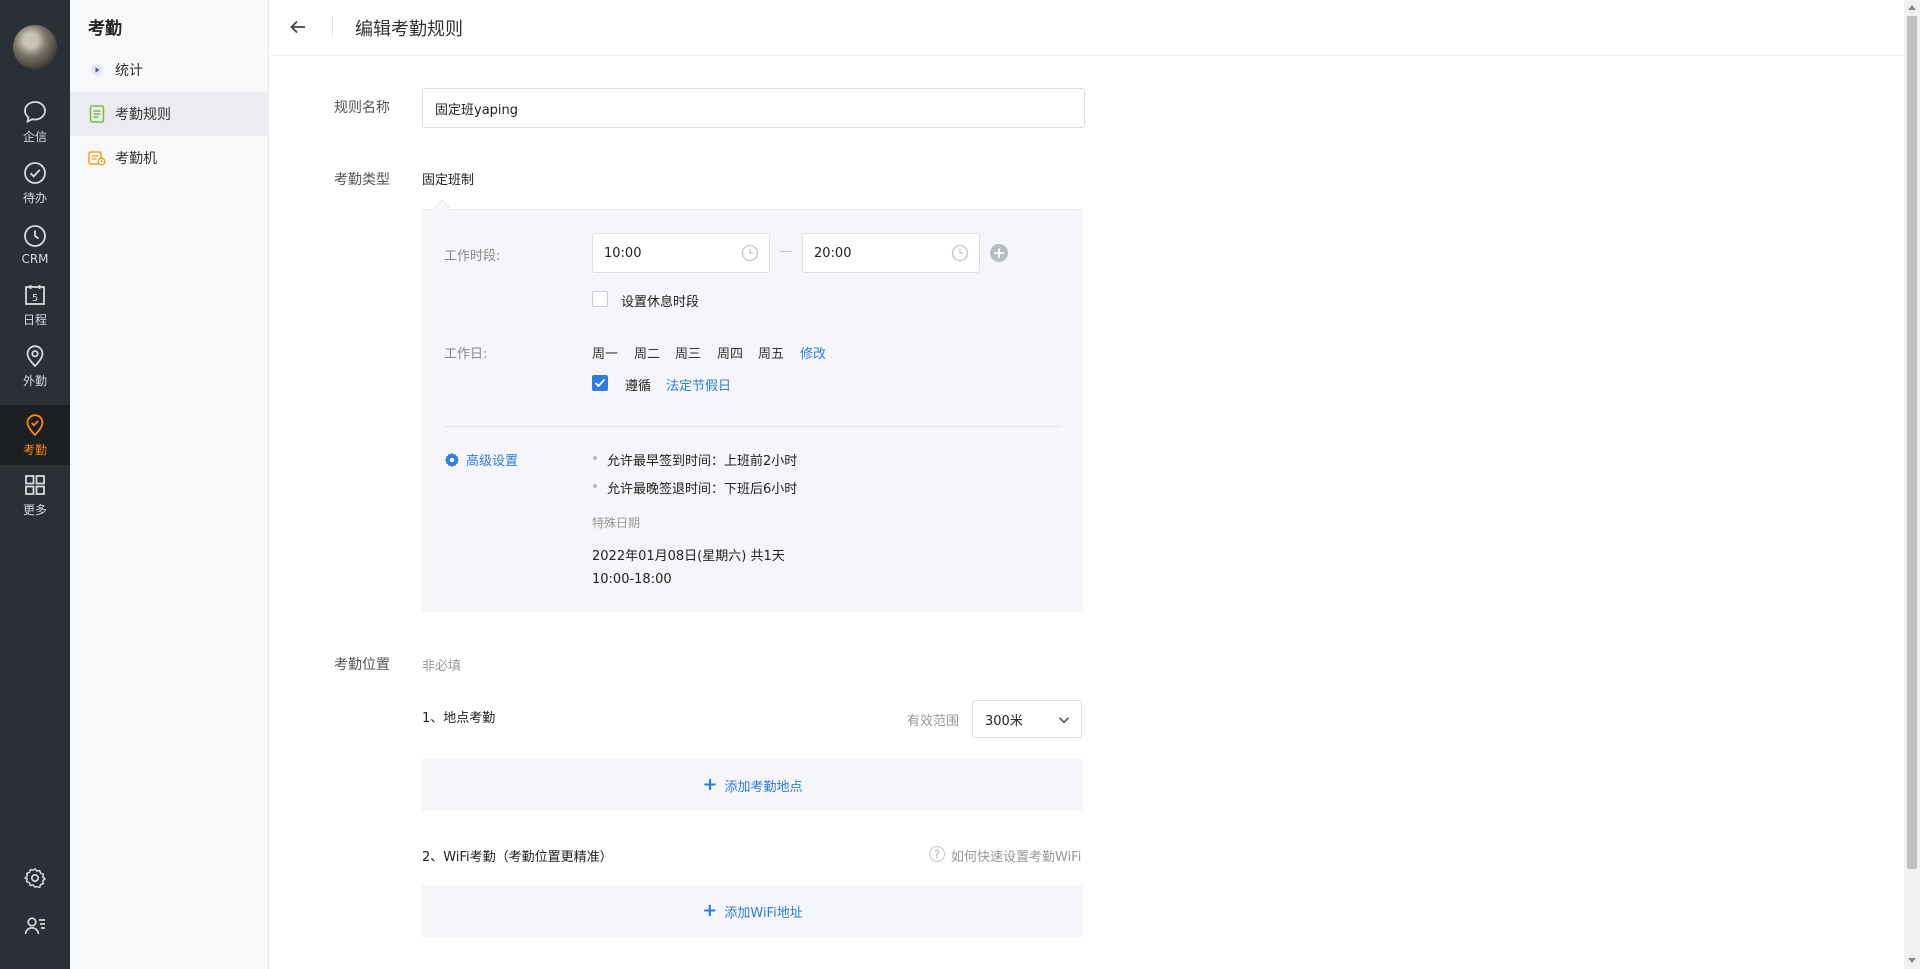  I want to click on special-time-value: 10:00-18:00, so click(632, 579).